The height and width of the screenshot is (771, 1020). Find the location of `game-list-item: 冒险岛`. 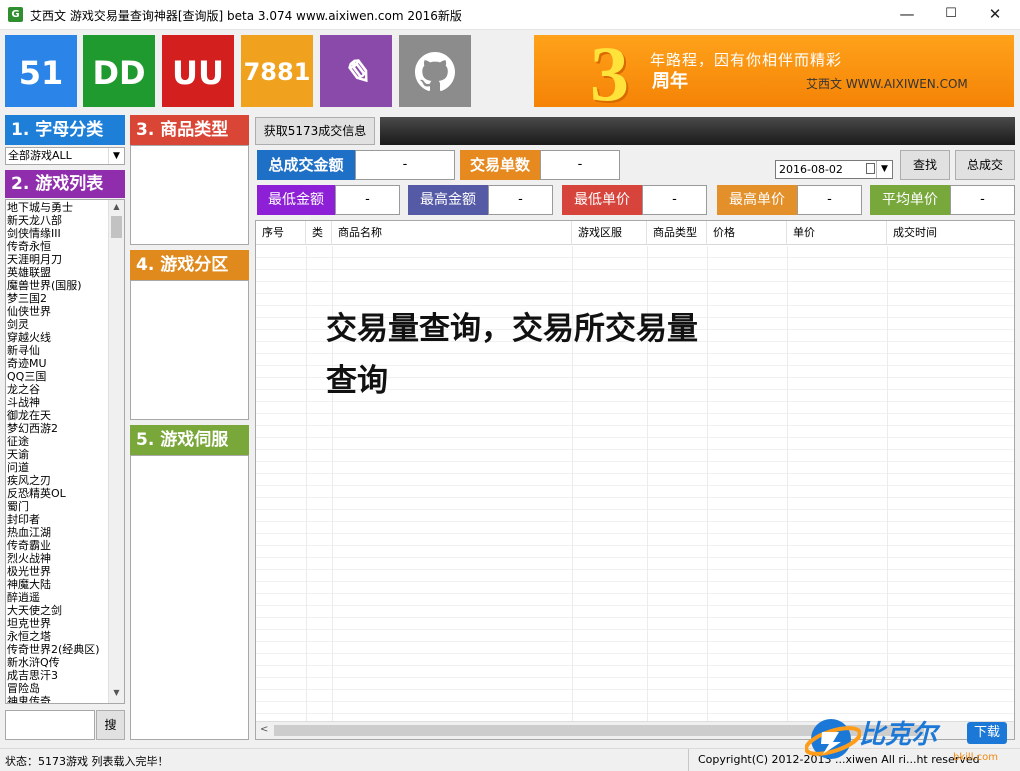

game-list-item: 冒险岛 is located at coordinates (58, 688).